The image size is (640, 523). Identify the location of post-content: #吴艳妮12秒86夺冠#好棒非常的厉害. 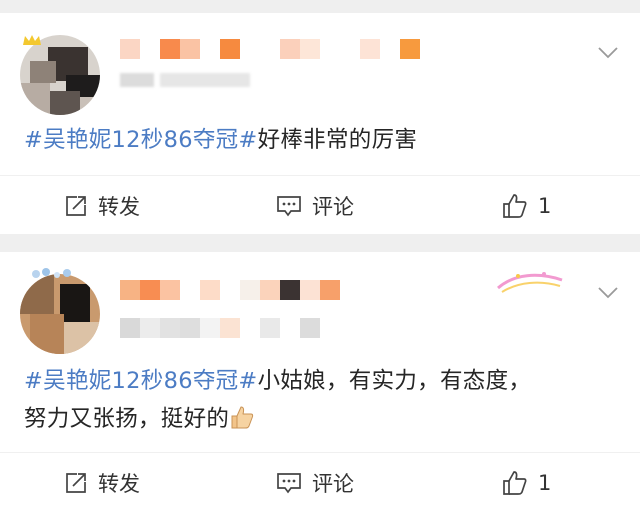
(322, 140).